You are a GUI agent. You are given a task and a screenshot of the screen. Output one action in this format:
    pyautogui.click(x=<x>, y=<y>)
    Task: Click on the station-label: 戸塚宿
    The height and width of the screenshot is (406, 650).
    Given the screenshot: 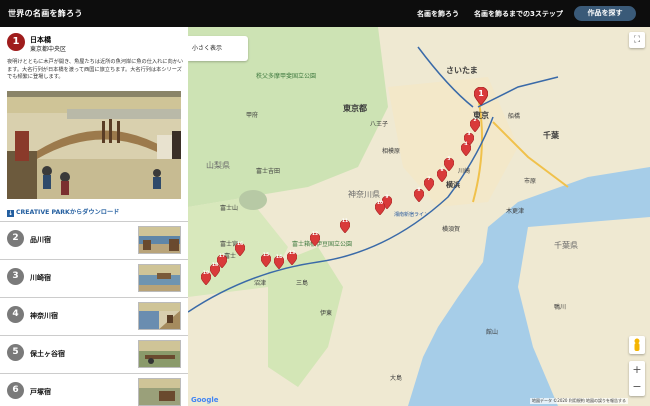 What is the action you would take?
    pyautogui.click(x=40, y=392)
    